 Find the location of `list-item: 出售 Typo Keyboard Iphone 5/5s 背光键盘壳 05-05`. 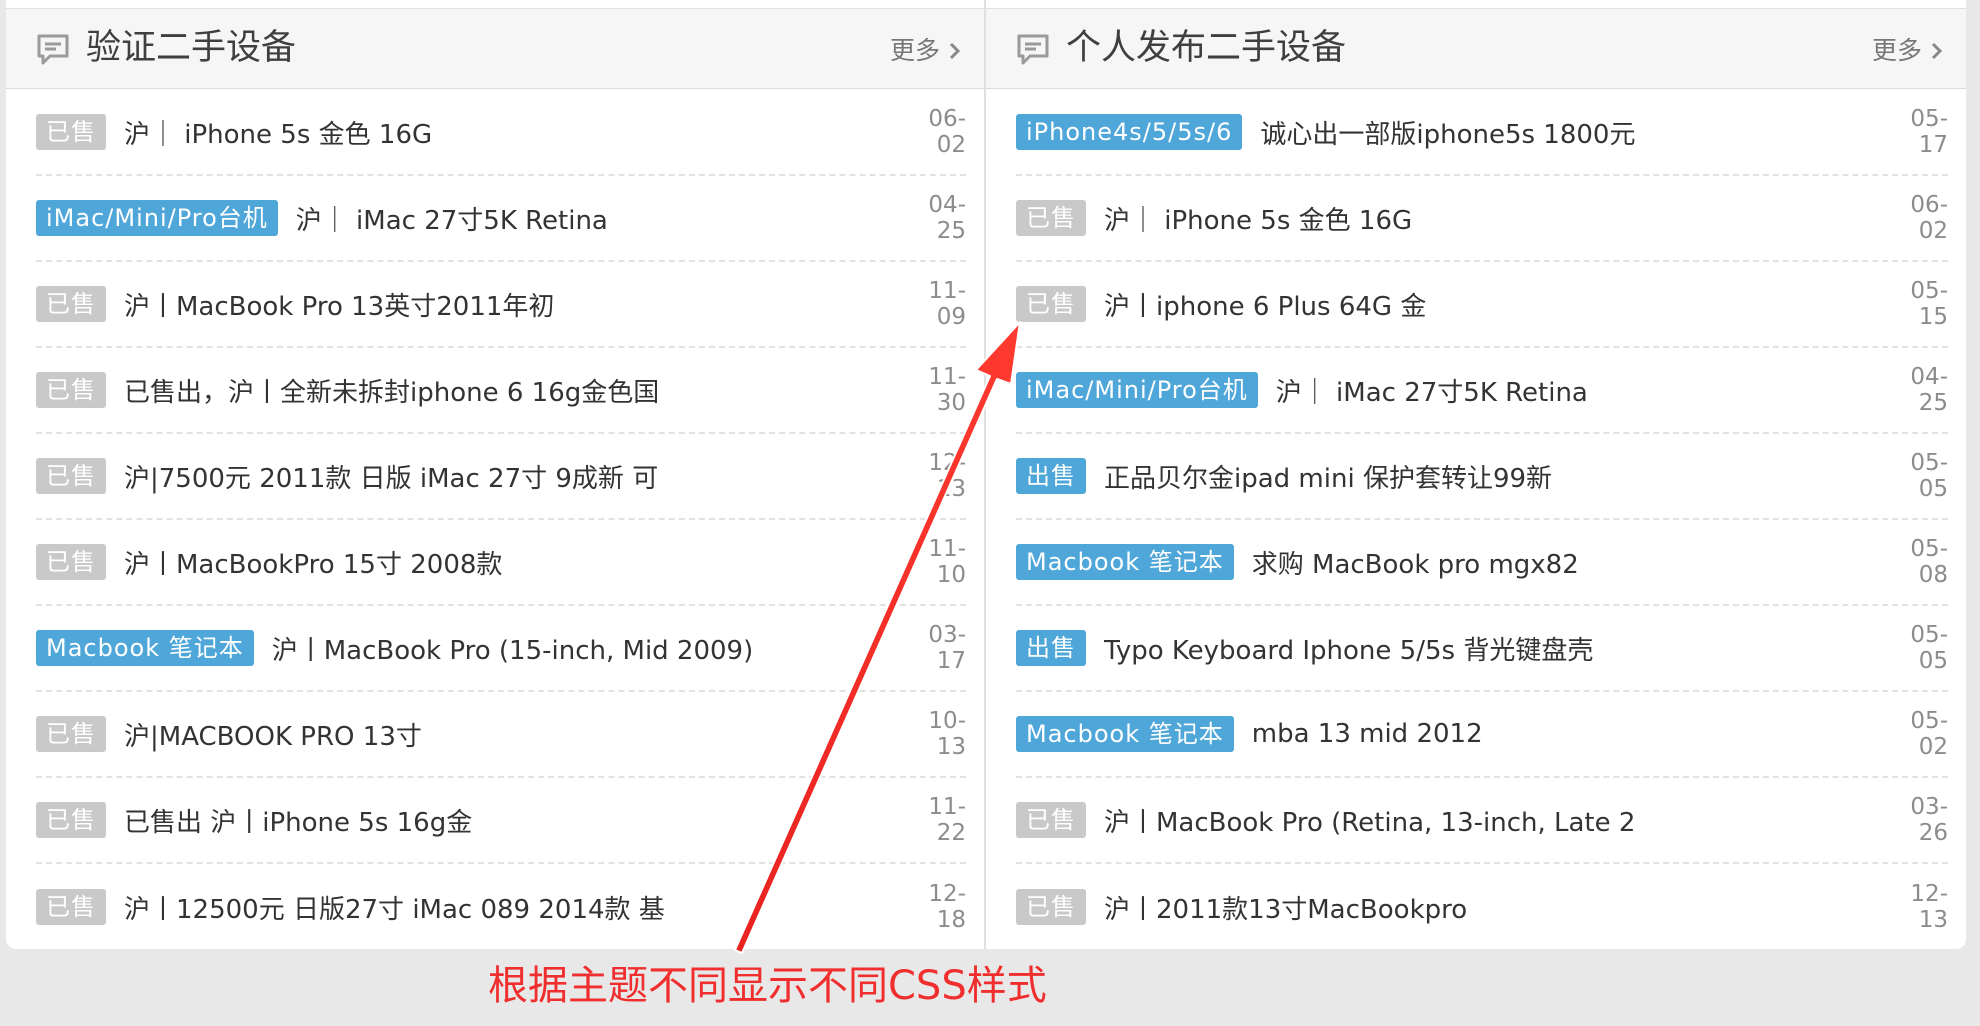

list-item: 出售 Typo Keyboard Iphone 5/5s 背光键盘壳 05-05 is located at coordinates (1482, 649).